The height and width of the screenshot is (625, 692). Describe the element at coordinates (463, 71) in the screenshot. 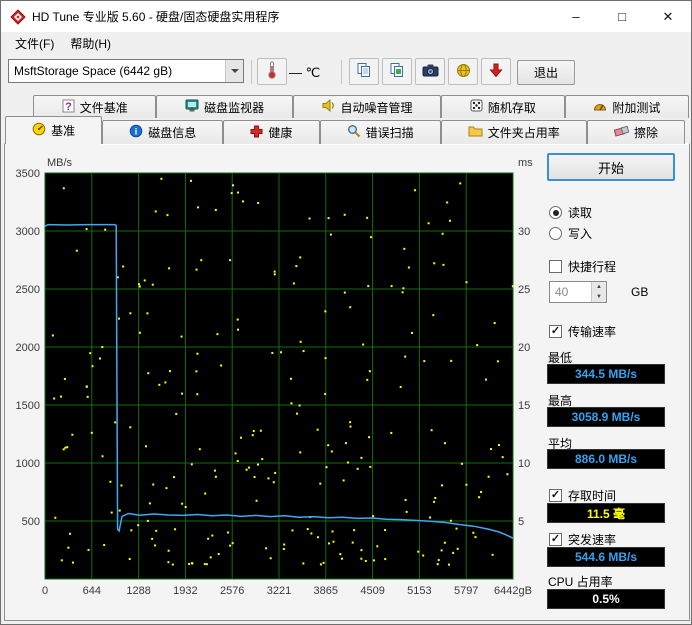

I see `website-button` at that location.